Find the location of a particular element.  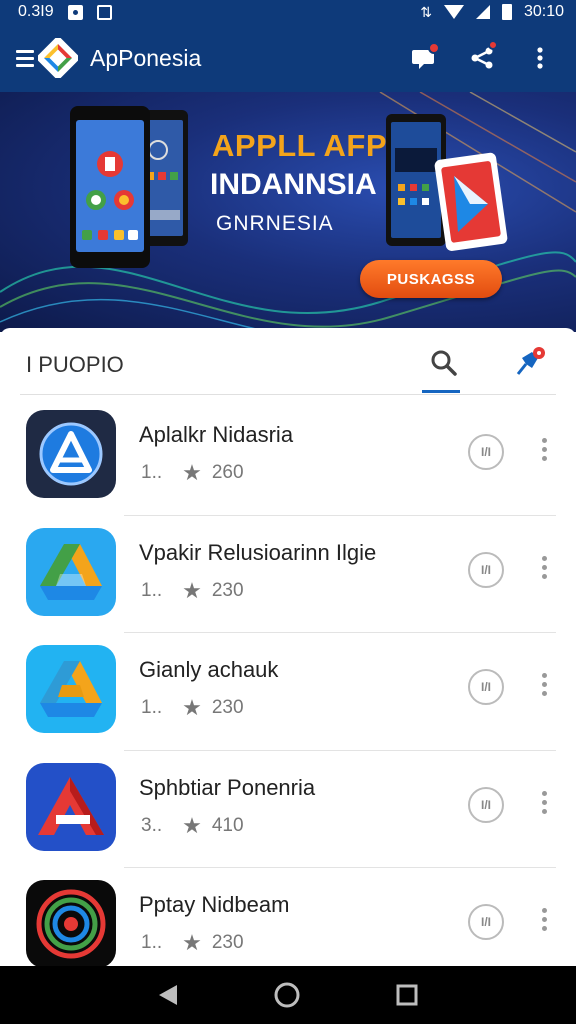

app-rating: 410 is located at coordinates (227, 825).